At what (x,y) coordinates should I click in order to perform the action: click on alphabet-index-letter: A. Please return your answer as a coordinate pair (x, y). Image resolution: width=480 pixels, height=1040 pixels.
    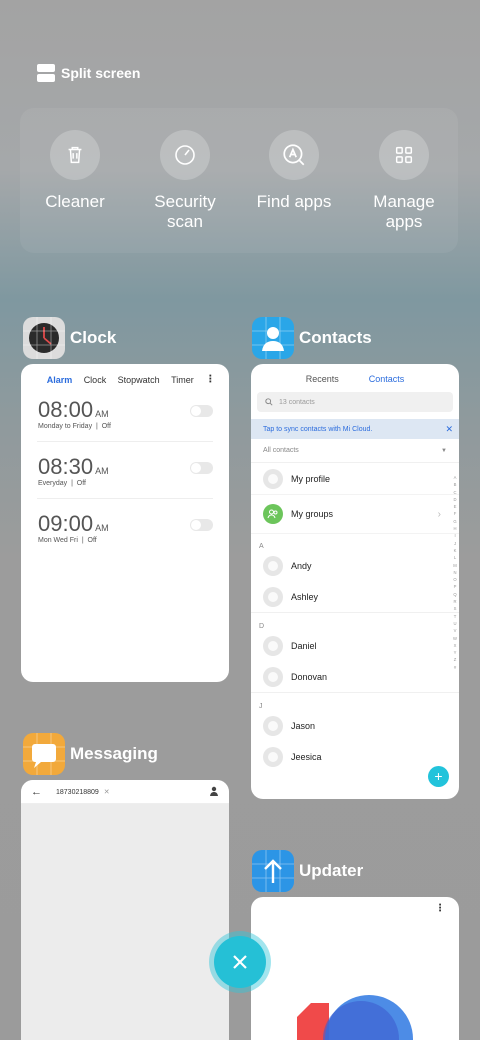
    Looking at the image, I should click on (455, 477).